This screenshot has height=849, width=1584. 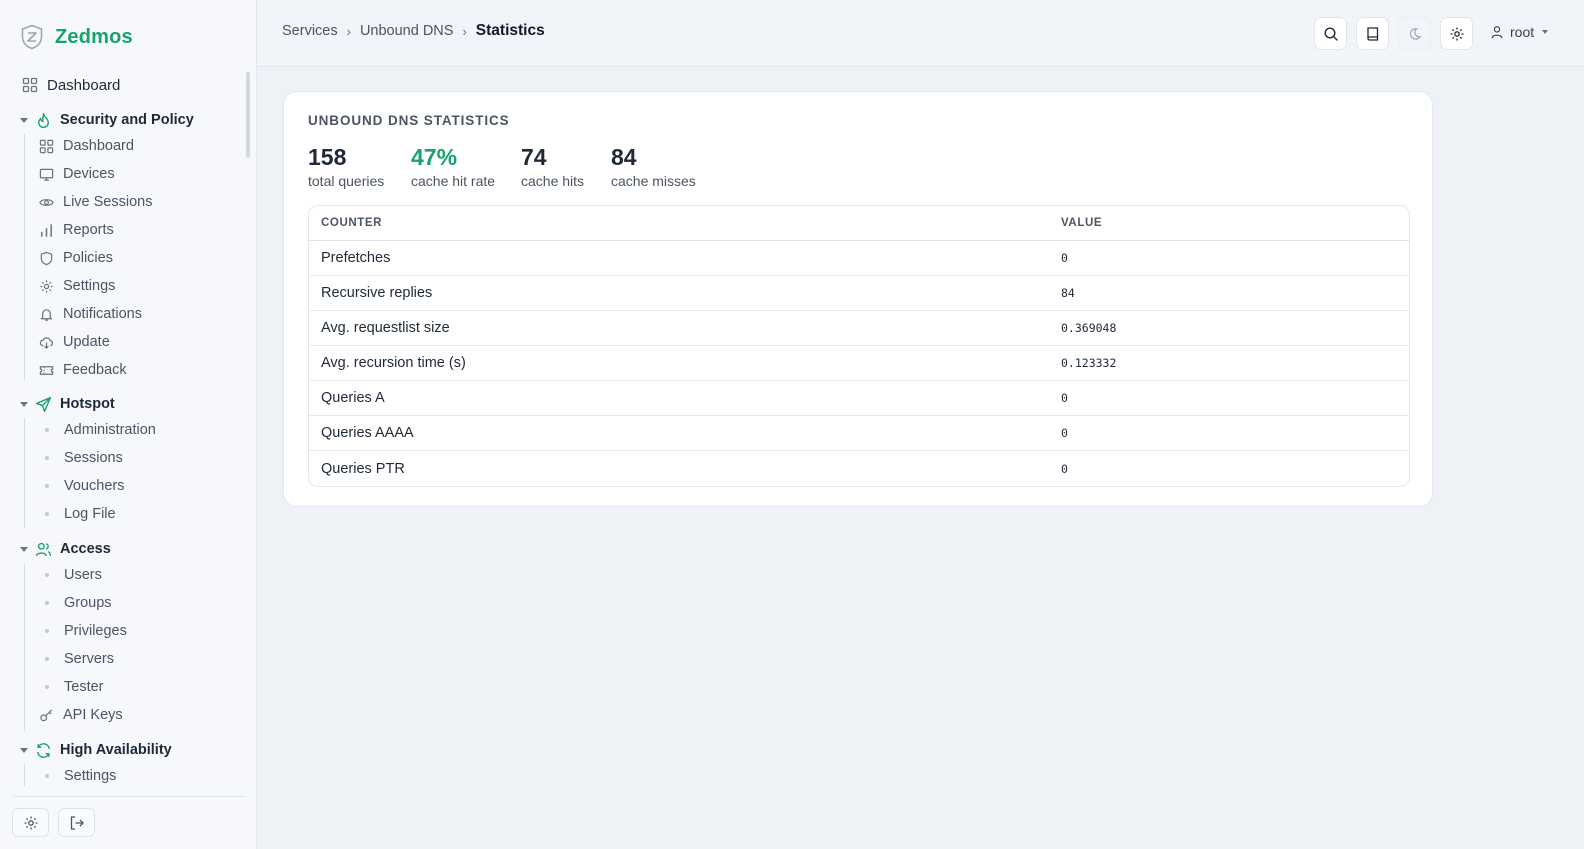 I want to click on theme-toggle-button, so click(x=1414, y=33).